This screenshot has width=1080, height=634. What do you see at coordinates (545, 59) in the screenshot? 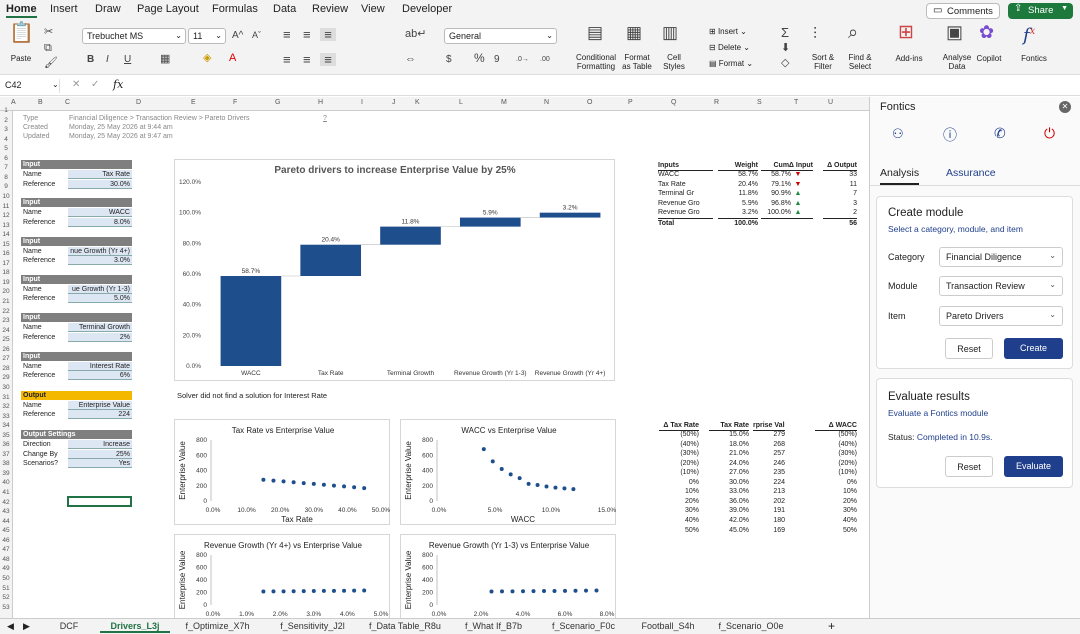
I see `decrease-decimal-icon: .00` at bounding box center [545, 59].